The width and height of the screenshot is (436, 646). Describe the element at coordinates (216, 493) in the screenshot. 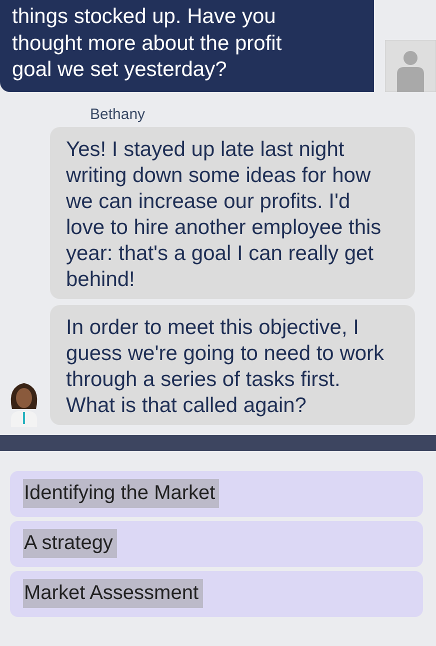

I see `answer-option: Identifying the Market` at that location.